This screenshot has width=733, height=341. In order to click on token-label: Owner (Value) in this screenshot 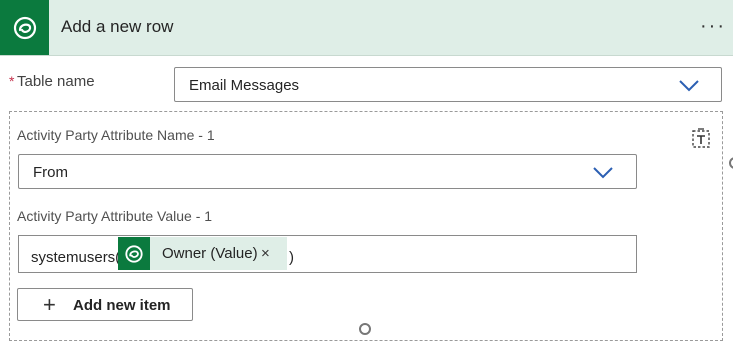, I will do `click(210, 253)`.